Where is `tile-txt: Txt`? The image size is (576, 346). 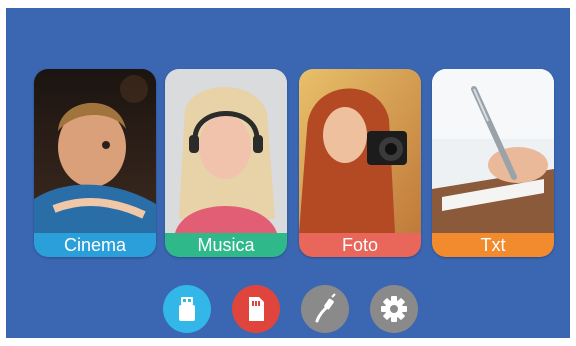 tile-txt: Txt is located at coordinates (493, 163).